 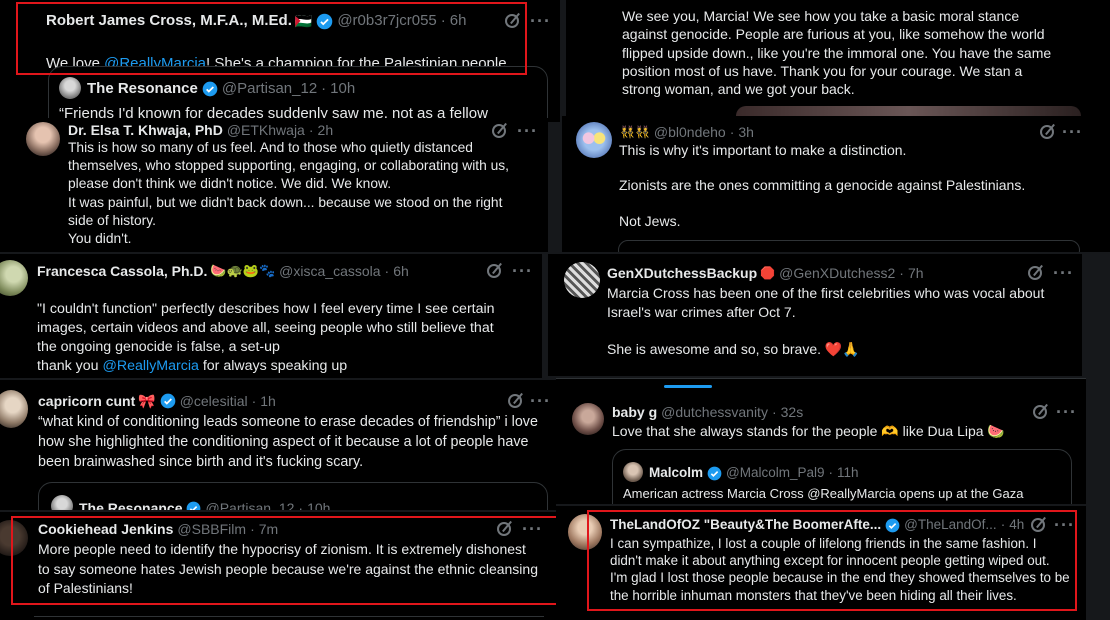 I want to click on author-name: Dr. Elsa T. Khwaja, PhD, so click(x=145, y=130).